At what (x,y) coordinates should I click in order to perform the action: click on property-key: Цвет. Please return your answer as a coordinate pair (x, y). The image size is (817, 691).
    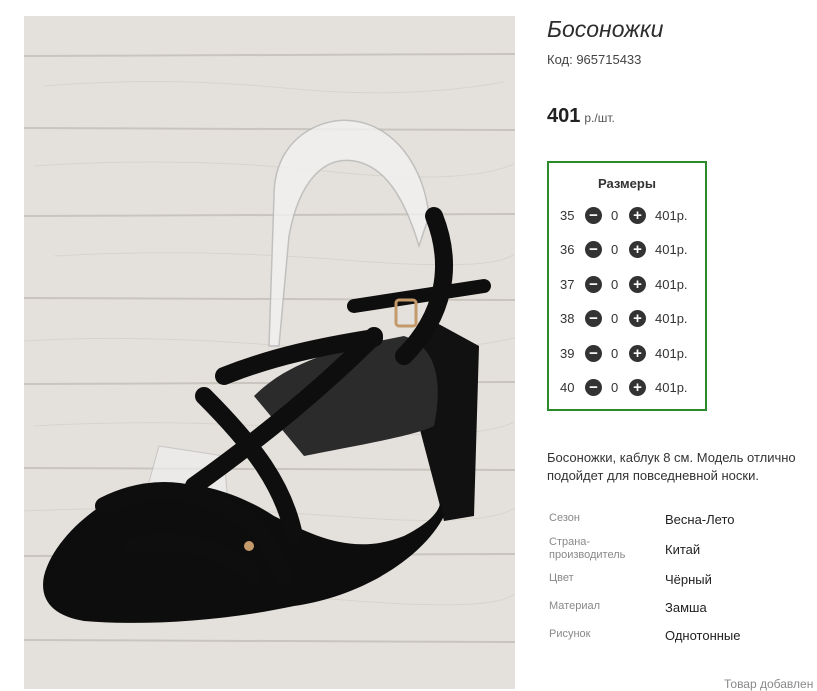
    Looking at the image, I should click on (561, 578).